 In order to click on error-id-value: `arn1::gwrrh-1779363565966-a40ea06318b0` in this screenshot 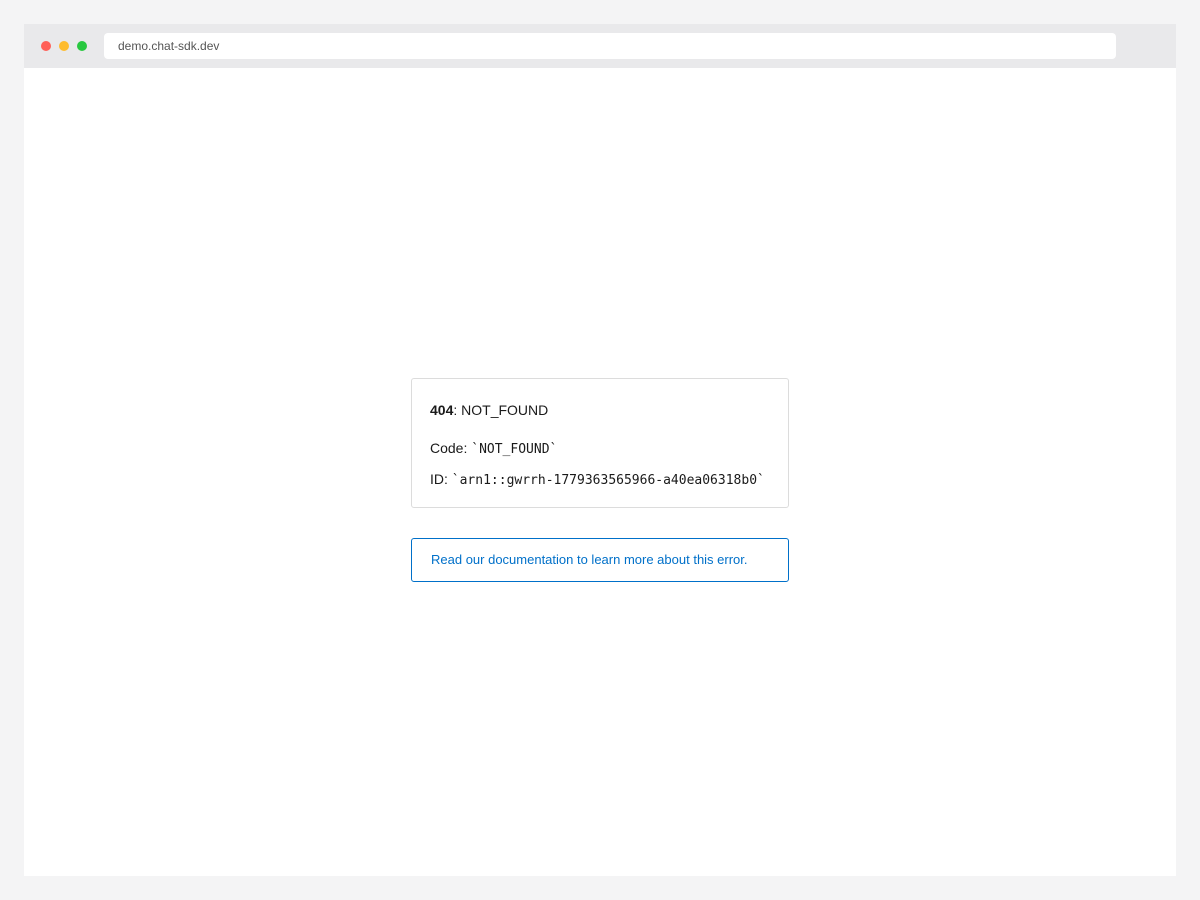, I will do `click(608, 480)`.